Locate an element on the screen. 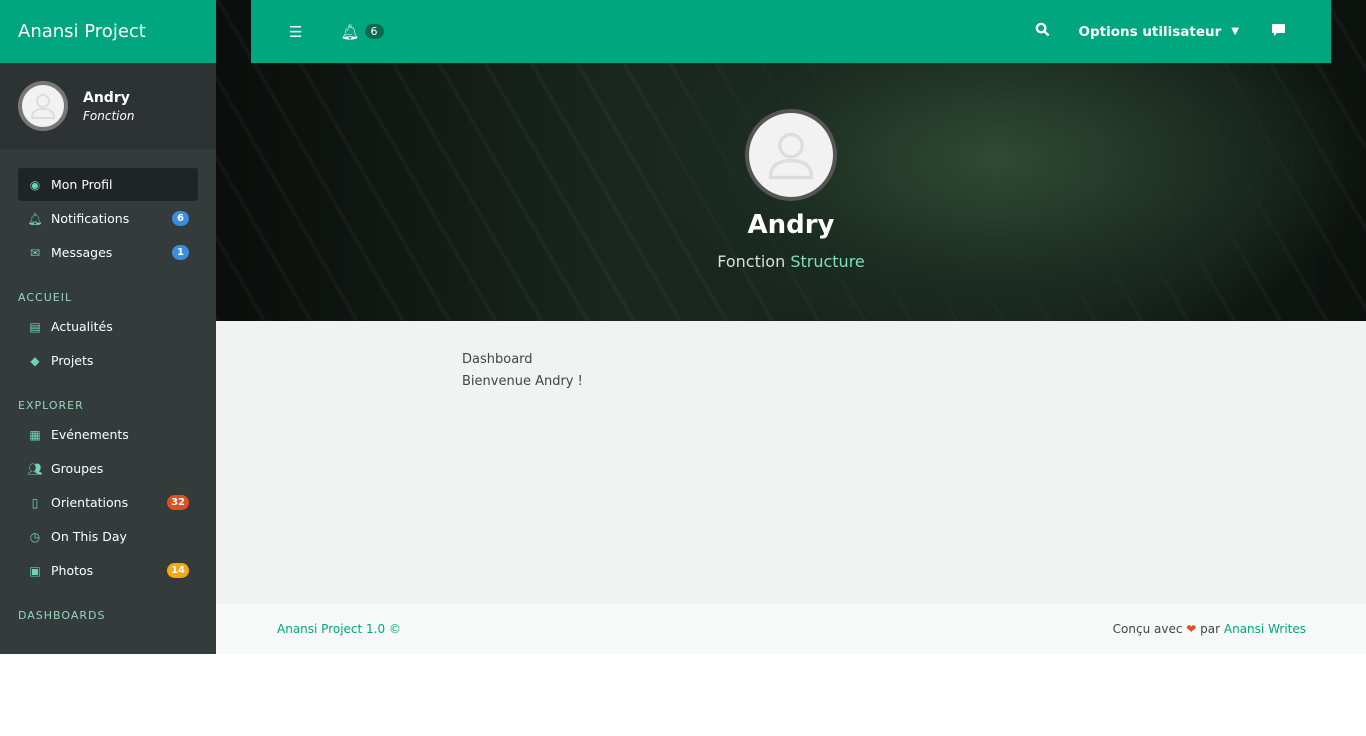 Image resolution: width=1366 pixels, height=736 pixels. sidebar-item-messages: ✉ Messages 1 is located at coordinates (108, 252).